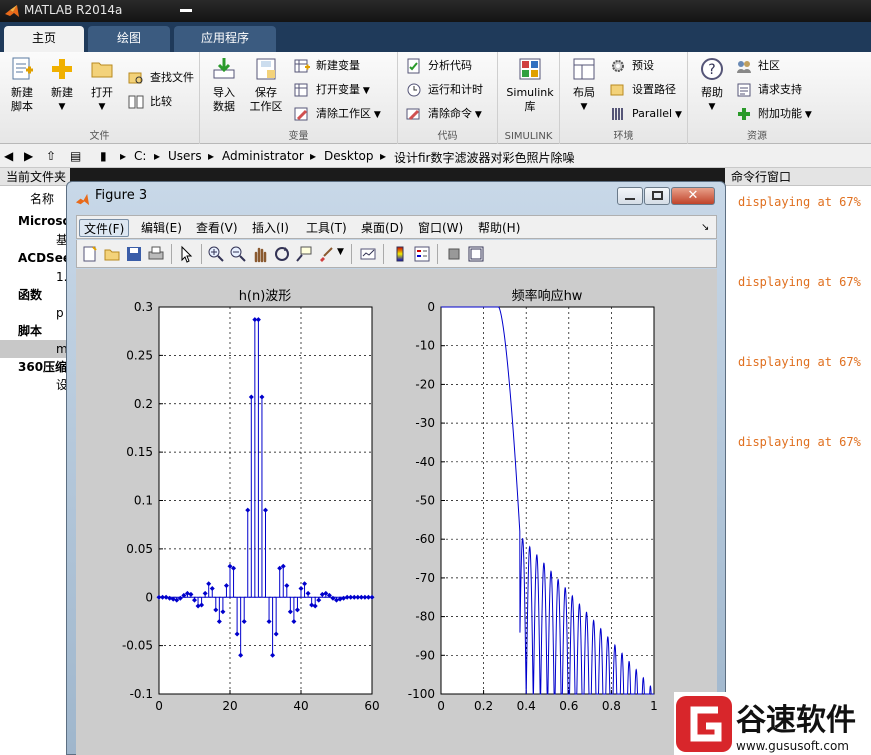 The height and width of the screenshot is (755, 871). I want to click on dock-arrow-icon: ↘, so click(705, 228).